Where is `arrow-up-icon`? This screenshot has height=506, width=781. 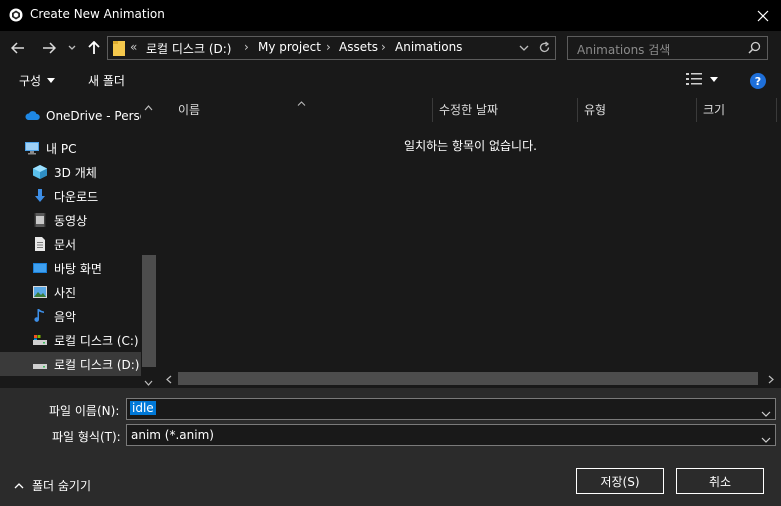
arrow-up-icon is located at coordinates (94, 47).